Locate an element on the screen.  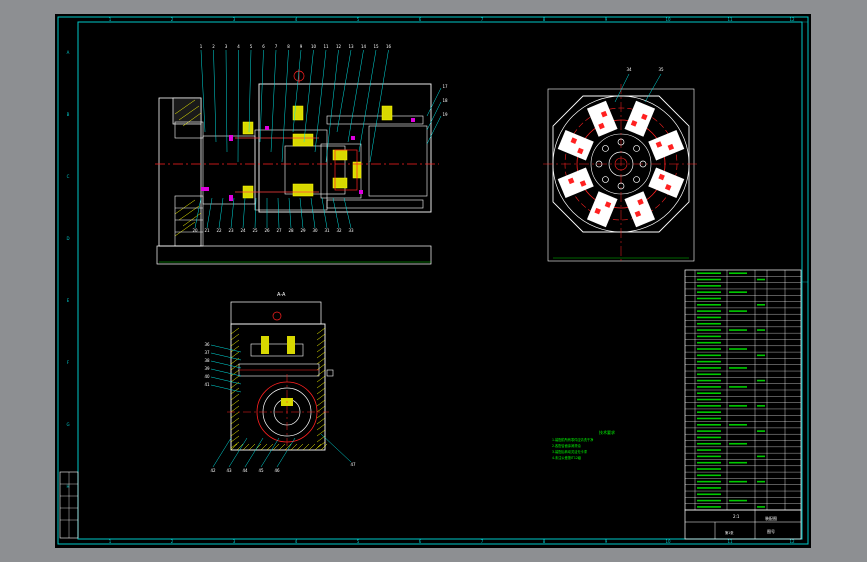
title-scale: 2:1 is located at coordinates (736, 516).